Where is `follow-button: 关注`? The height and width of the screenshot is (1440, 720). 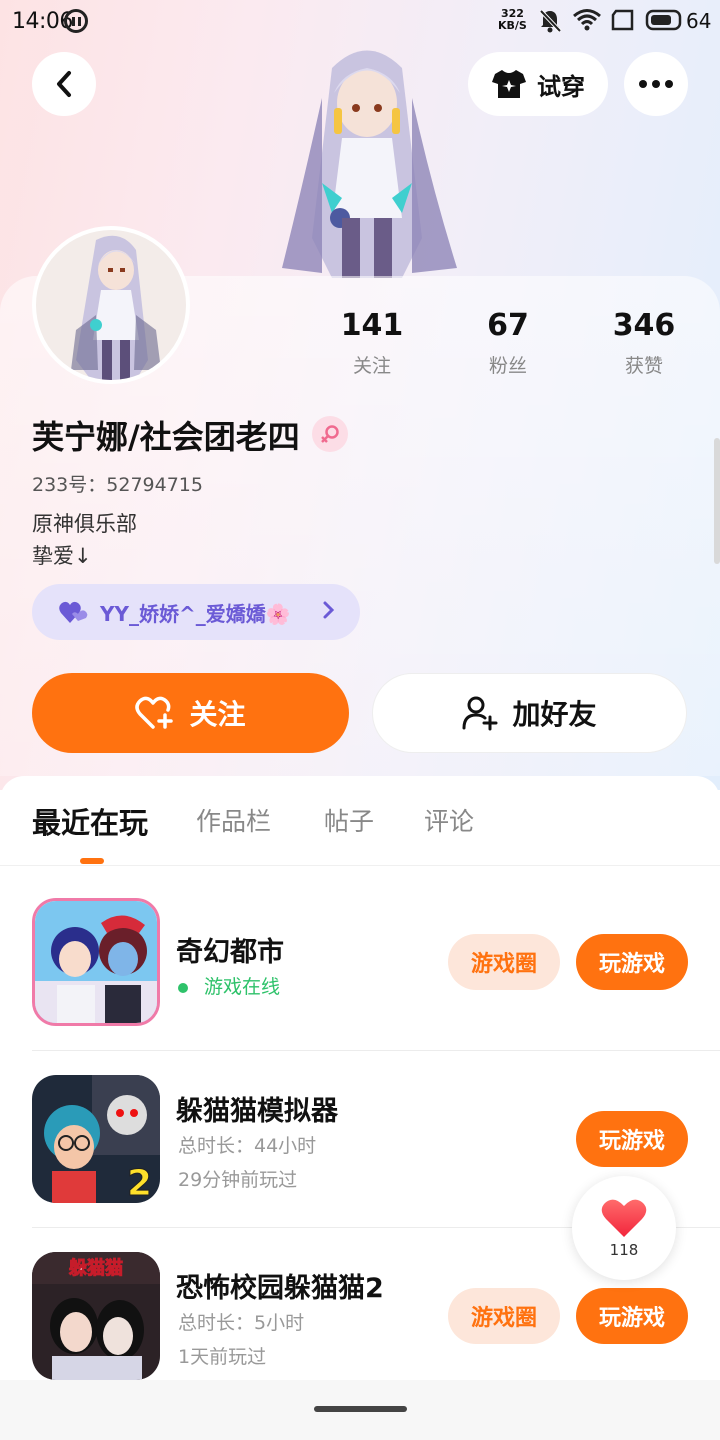
follow-button: 关注 is located at coordinates (190, 713).